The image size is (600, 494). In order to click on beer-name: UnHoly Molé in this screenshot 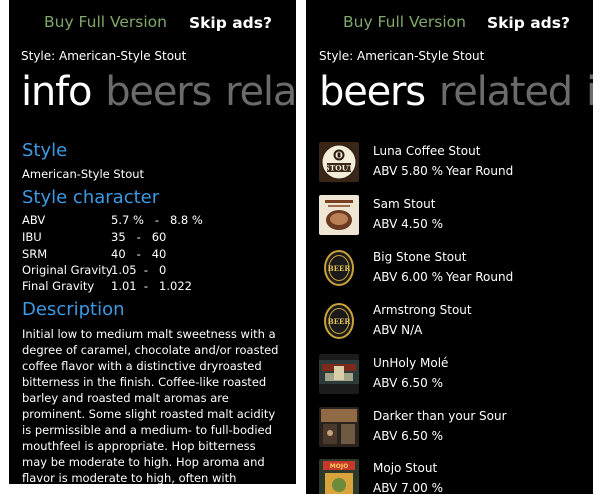, I will do `click(411, 363)`.